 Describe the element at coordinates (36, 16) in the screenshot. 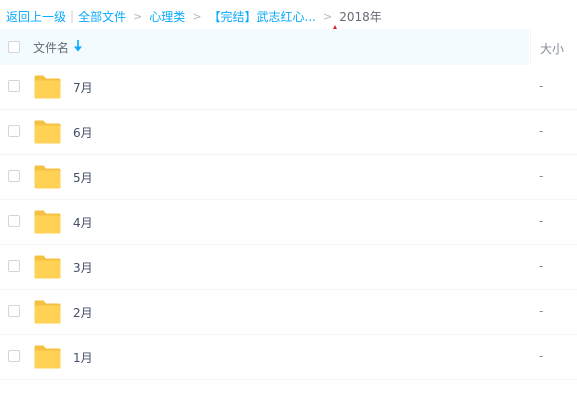

I see `back-link: 返回上一级` at that location.